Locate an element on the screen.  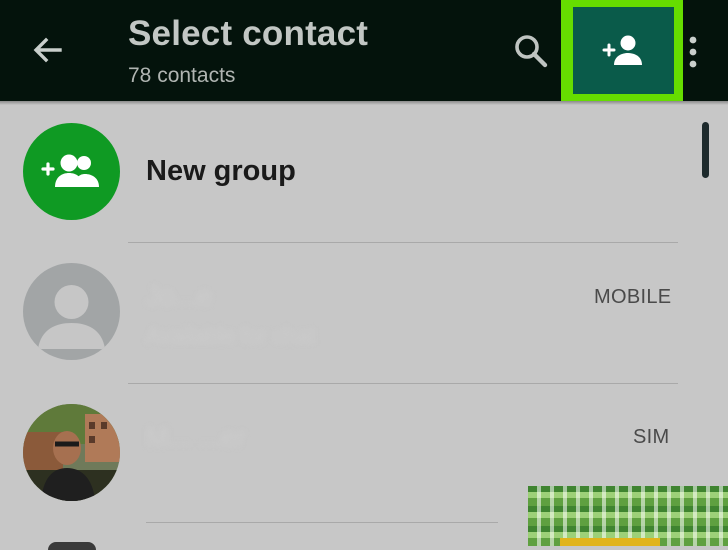
add-contact-button is located at coordinates (622, 50).